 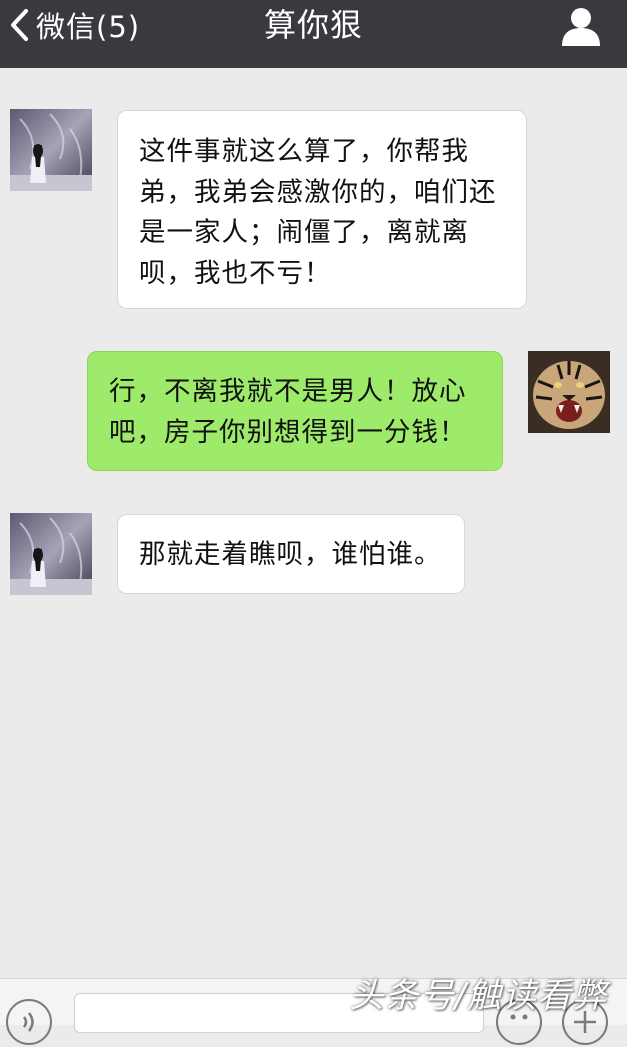 I want to click on message-line: 那就走着瞧呗，谁怕谁。, so click(x=290, y=554).